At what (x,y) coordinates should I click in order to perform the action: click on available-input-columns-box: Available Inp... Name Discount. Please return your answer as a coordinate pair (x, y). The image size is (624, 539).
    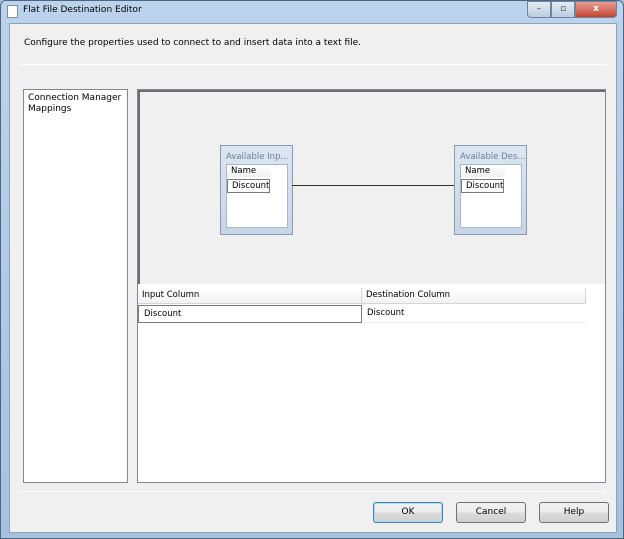
    Looking at the image, I should click on (256, 190).